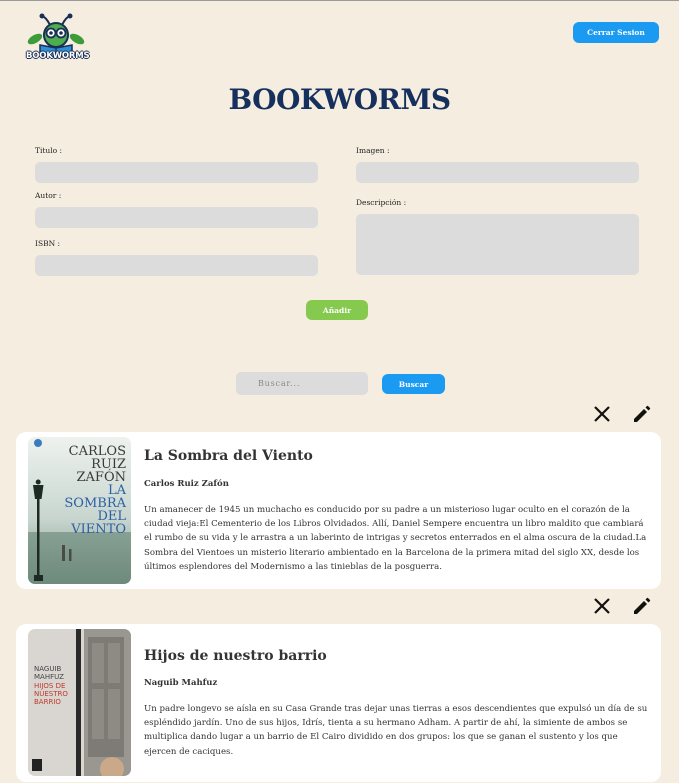  What do you see at coordinates (48, 195) in the screenshot?
I see `author-label: Autor :` at bounding box center [48, 195].